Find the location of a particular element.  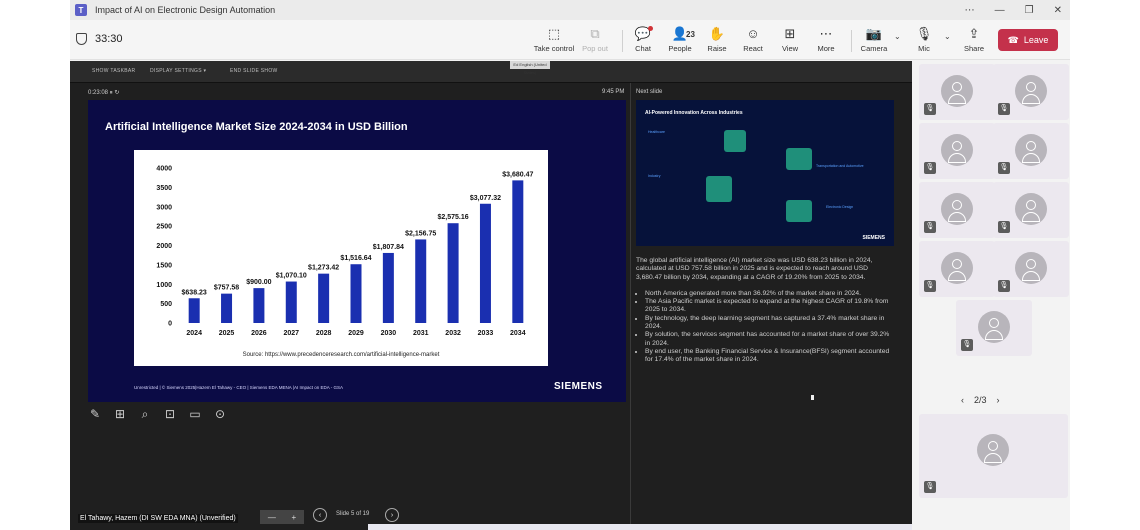

pane-divider is located at coordinates (630, 306).